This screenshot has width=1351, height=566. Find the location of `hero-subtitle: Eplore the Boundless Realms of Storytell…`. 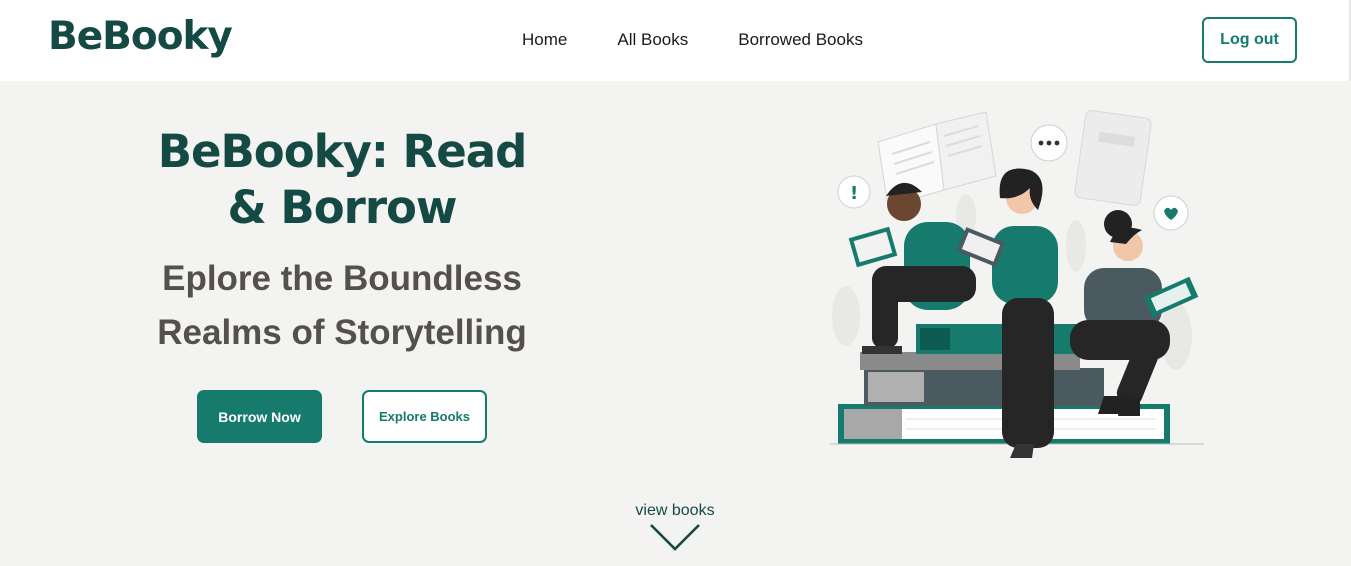

hero-subtitle: Eplore the Boundless Realms of Storytell… is located at coordinates (342, 305).